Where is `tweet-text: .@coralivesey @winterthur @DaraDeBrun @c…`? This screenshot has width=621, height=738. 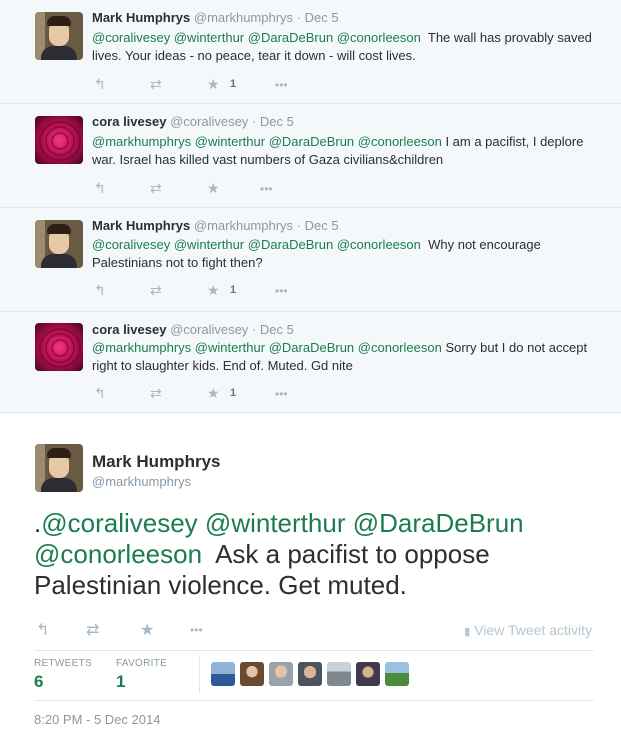
tweet-text: .@coralivesey @winterthur @DaraDeBrun @c… is located at coordinates (314, 554).